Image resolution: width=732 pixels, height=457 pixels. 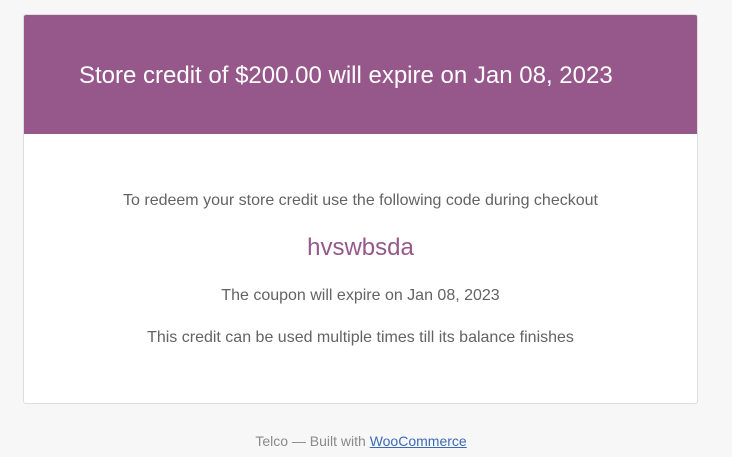 I want to click on woocommerce-link: WooCommerce, so click(x=418, y=441).